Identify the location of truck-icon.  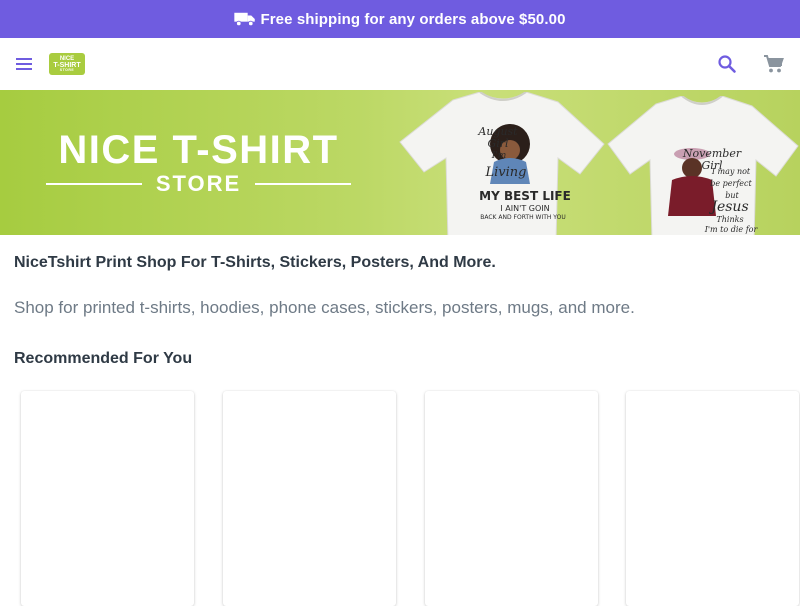
(245, 19).